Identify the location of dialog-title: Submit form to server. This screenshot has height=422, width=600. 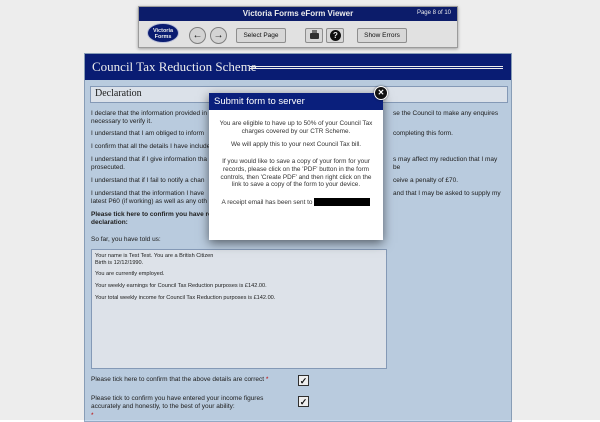
(259, 101).